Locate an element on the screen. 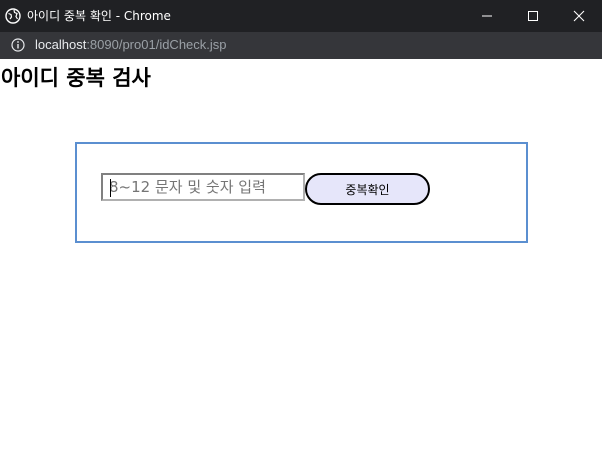 Image resolution: width=602 pixels, height=460 pixels. id-input is located at coordinates (203, 187).